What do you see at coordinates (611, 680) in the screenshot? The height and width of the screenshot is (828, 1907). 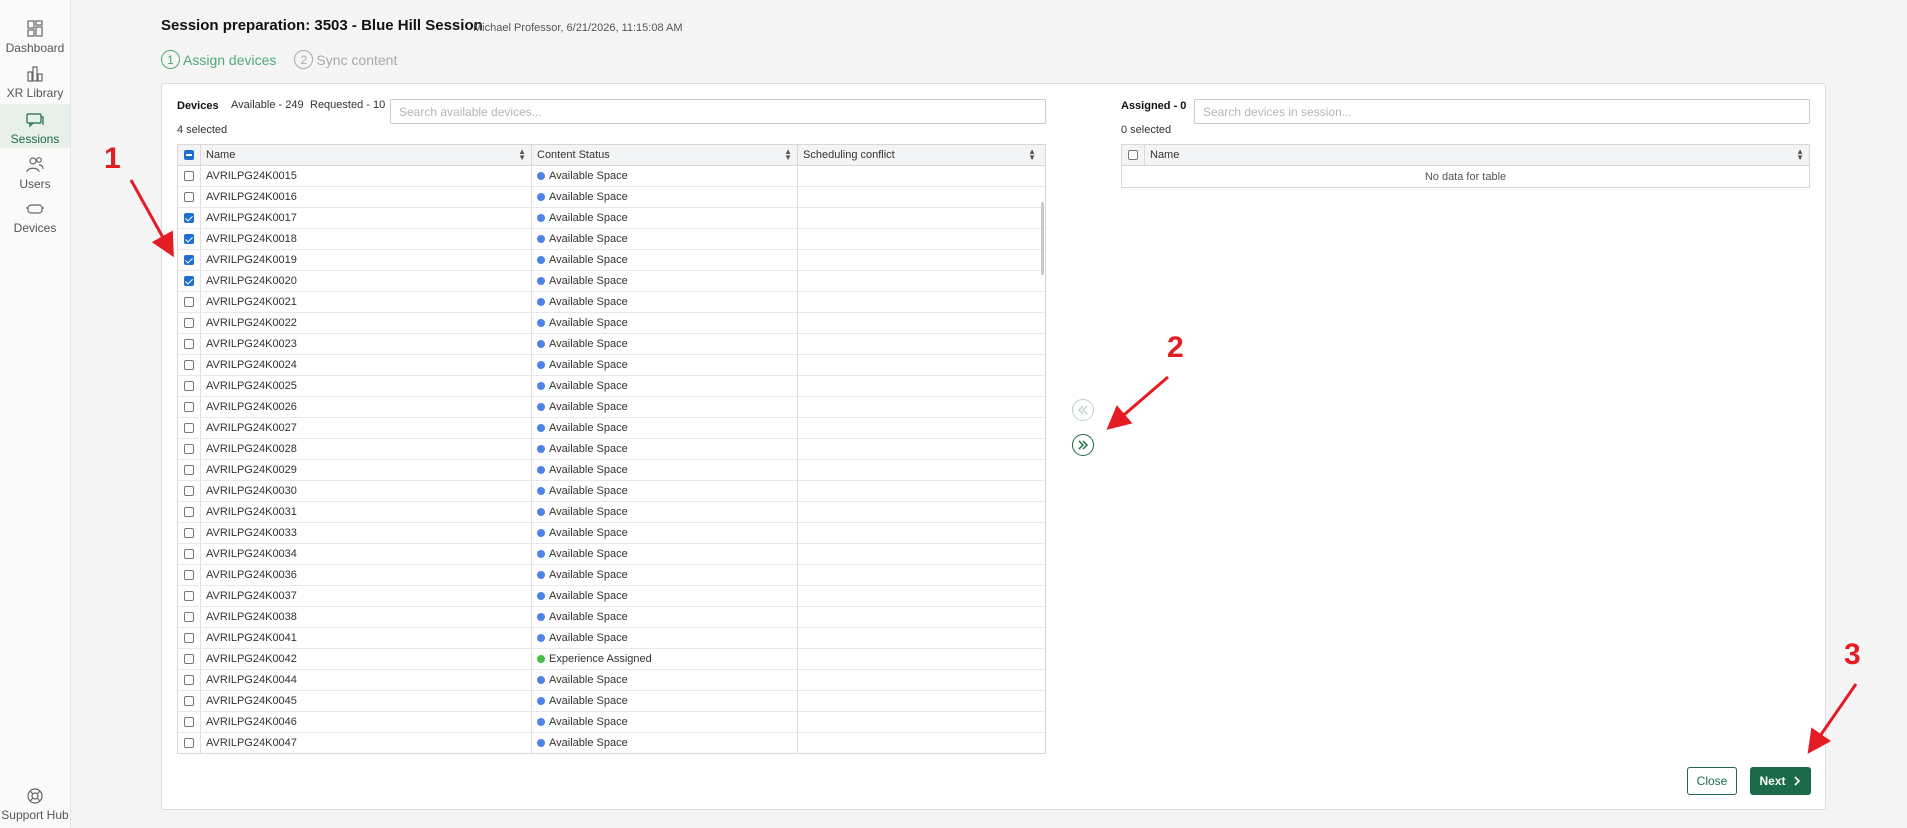 I see `table-row: AVRILPG24K0044 Available Space` at bounding box center [611, 680].